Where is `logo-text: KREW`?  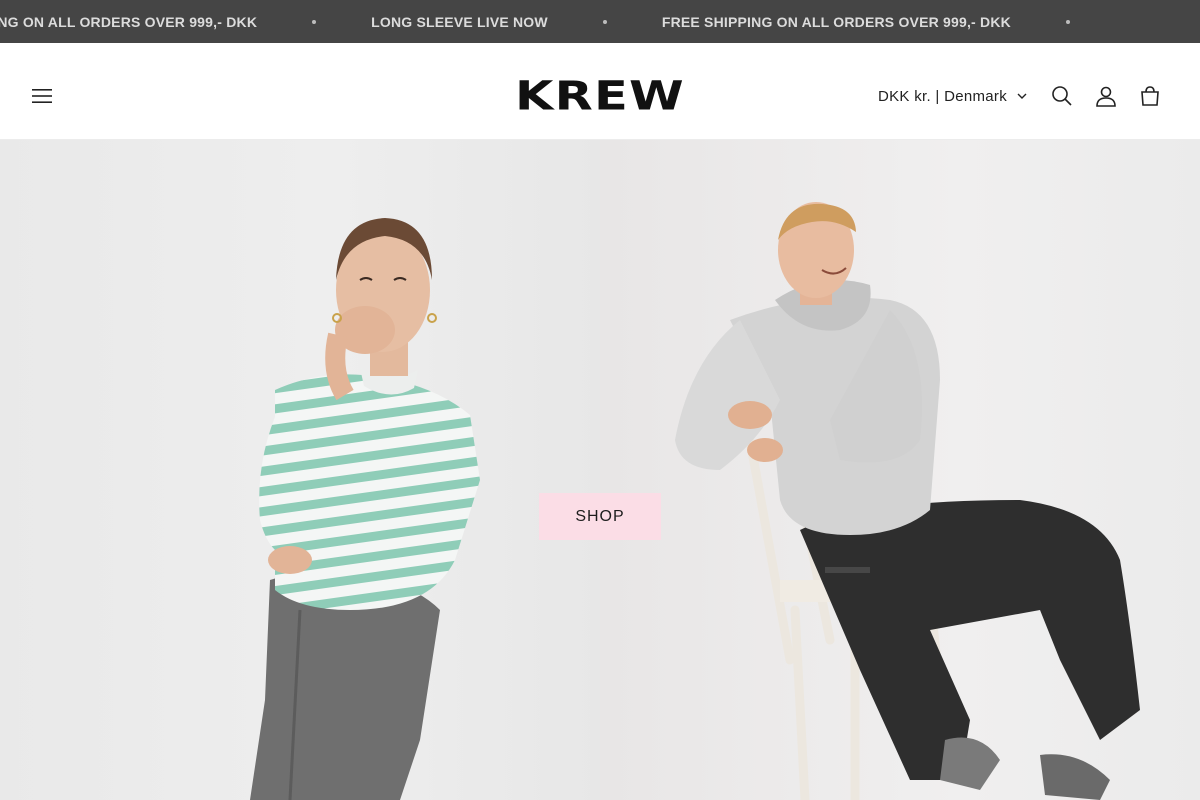 logo-text: KREW is located at coordinates (600, 95).